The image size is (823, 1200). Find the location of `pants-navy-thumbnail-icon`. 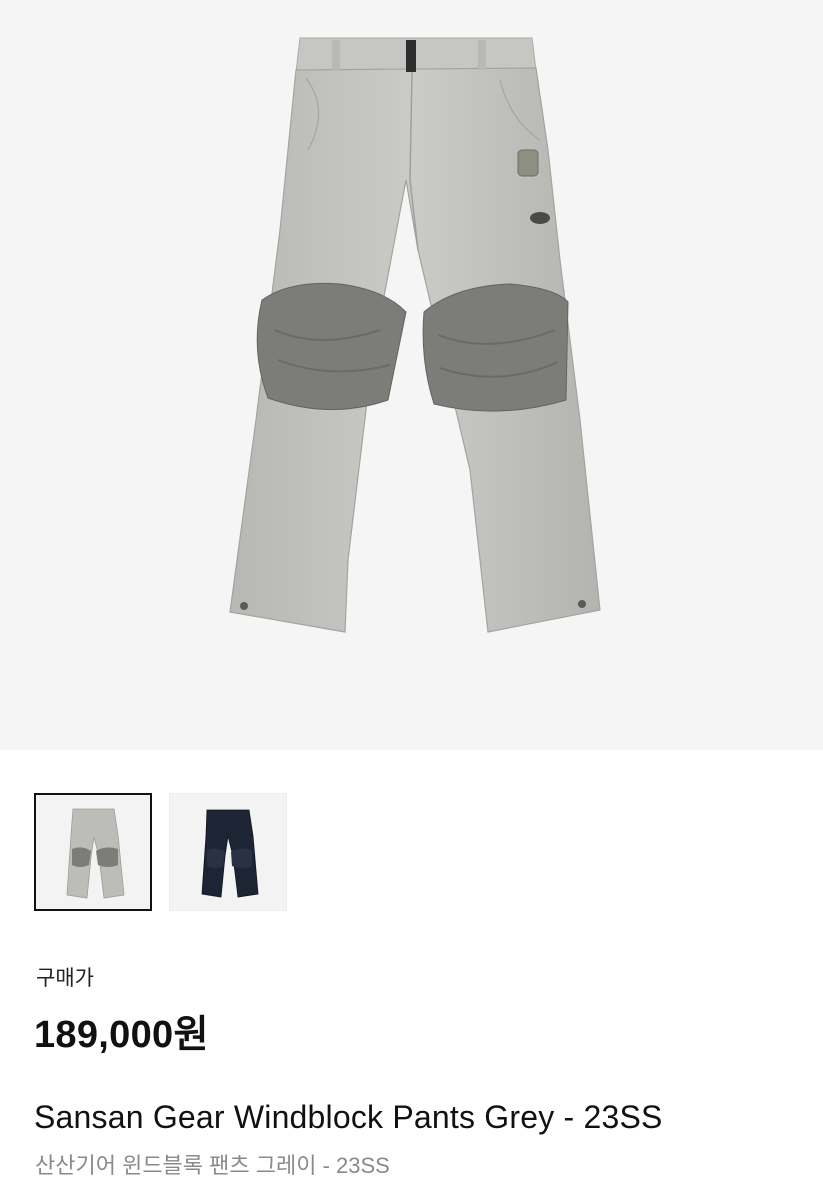

pants-navy-thumbnail-icon is located at coordinates (230, 853).